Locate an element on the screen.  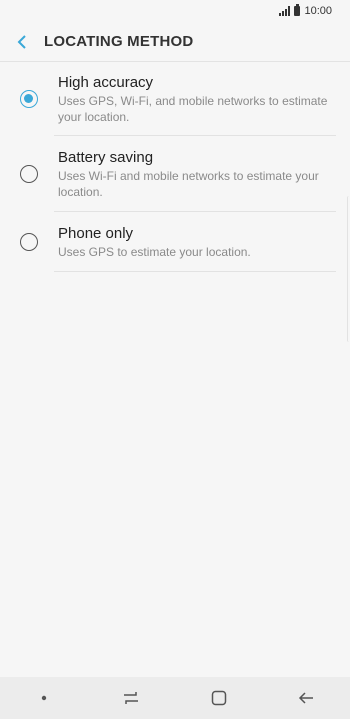
status-time: 10:00 is located at coordinates (318, 11).